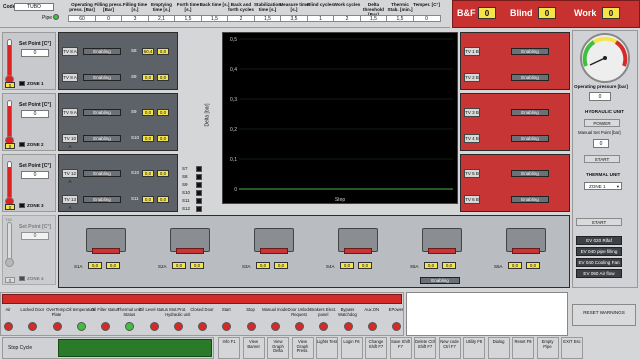 Image resolution: width=640 pixels, height=360 pixels. Describe the element at coordinates (327, 348) in the screenshot. I see `toolbar-button: Lights Test` at that location.